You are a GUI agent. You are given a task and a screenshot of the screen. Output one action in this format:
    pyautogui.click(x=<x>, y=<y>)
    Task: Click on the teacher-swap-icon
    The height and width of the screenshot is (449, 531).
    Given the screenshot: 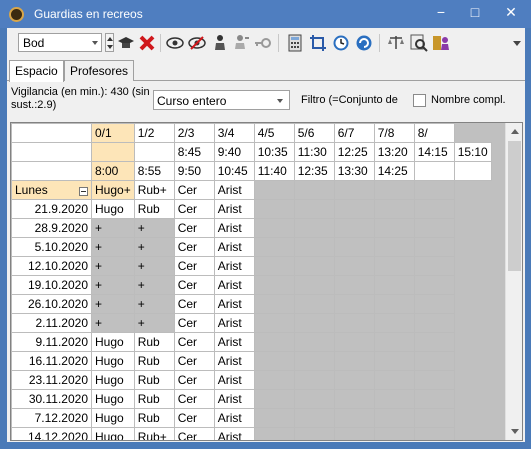 What is the action you would take?
    pyautogui.click(x=242, y=43)
    